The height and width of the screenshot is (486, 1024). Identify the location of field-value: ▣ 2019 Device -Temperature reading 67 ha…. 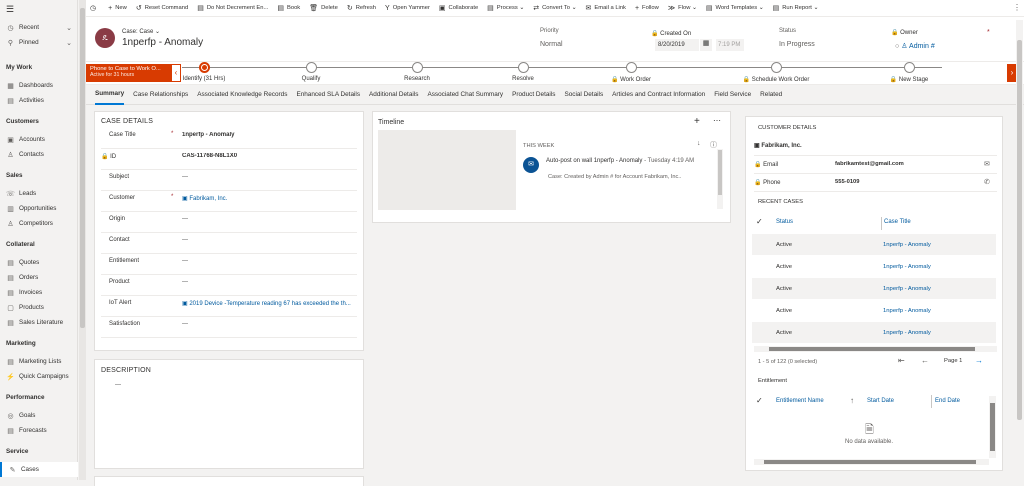
(270, 303).